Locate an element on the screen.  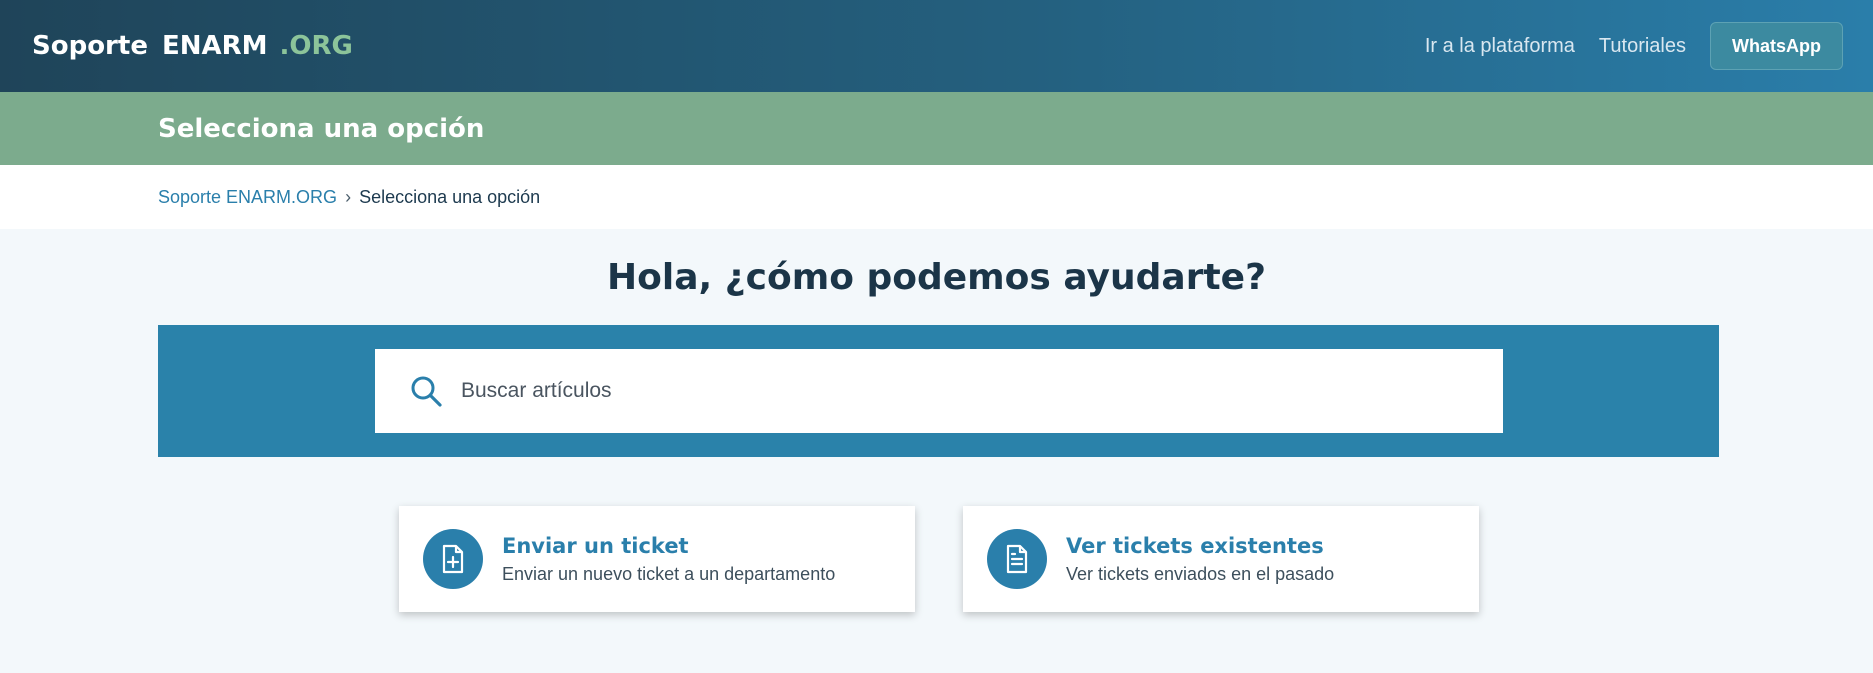
nav-link-platform: Ir a la plataforma is located at coordinates (1500, 46).